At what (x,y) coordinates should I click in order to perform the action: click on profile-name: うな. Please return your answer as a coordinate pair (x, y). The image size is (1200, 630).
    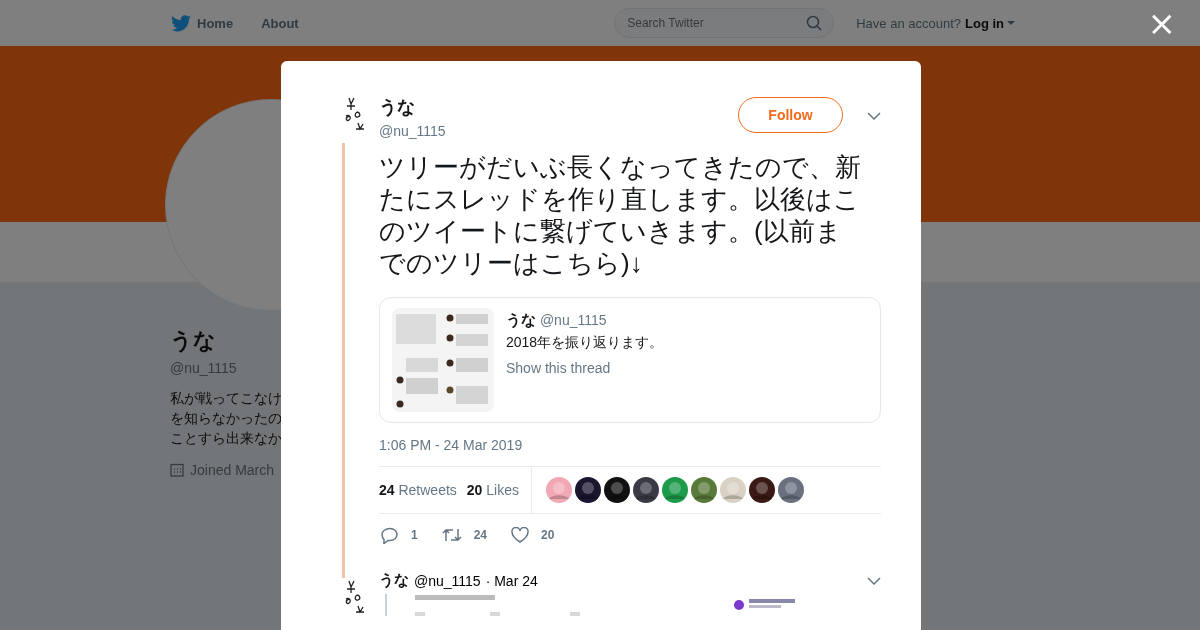
    Looking at the image, I should click on (193, 341).